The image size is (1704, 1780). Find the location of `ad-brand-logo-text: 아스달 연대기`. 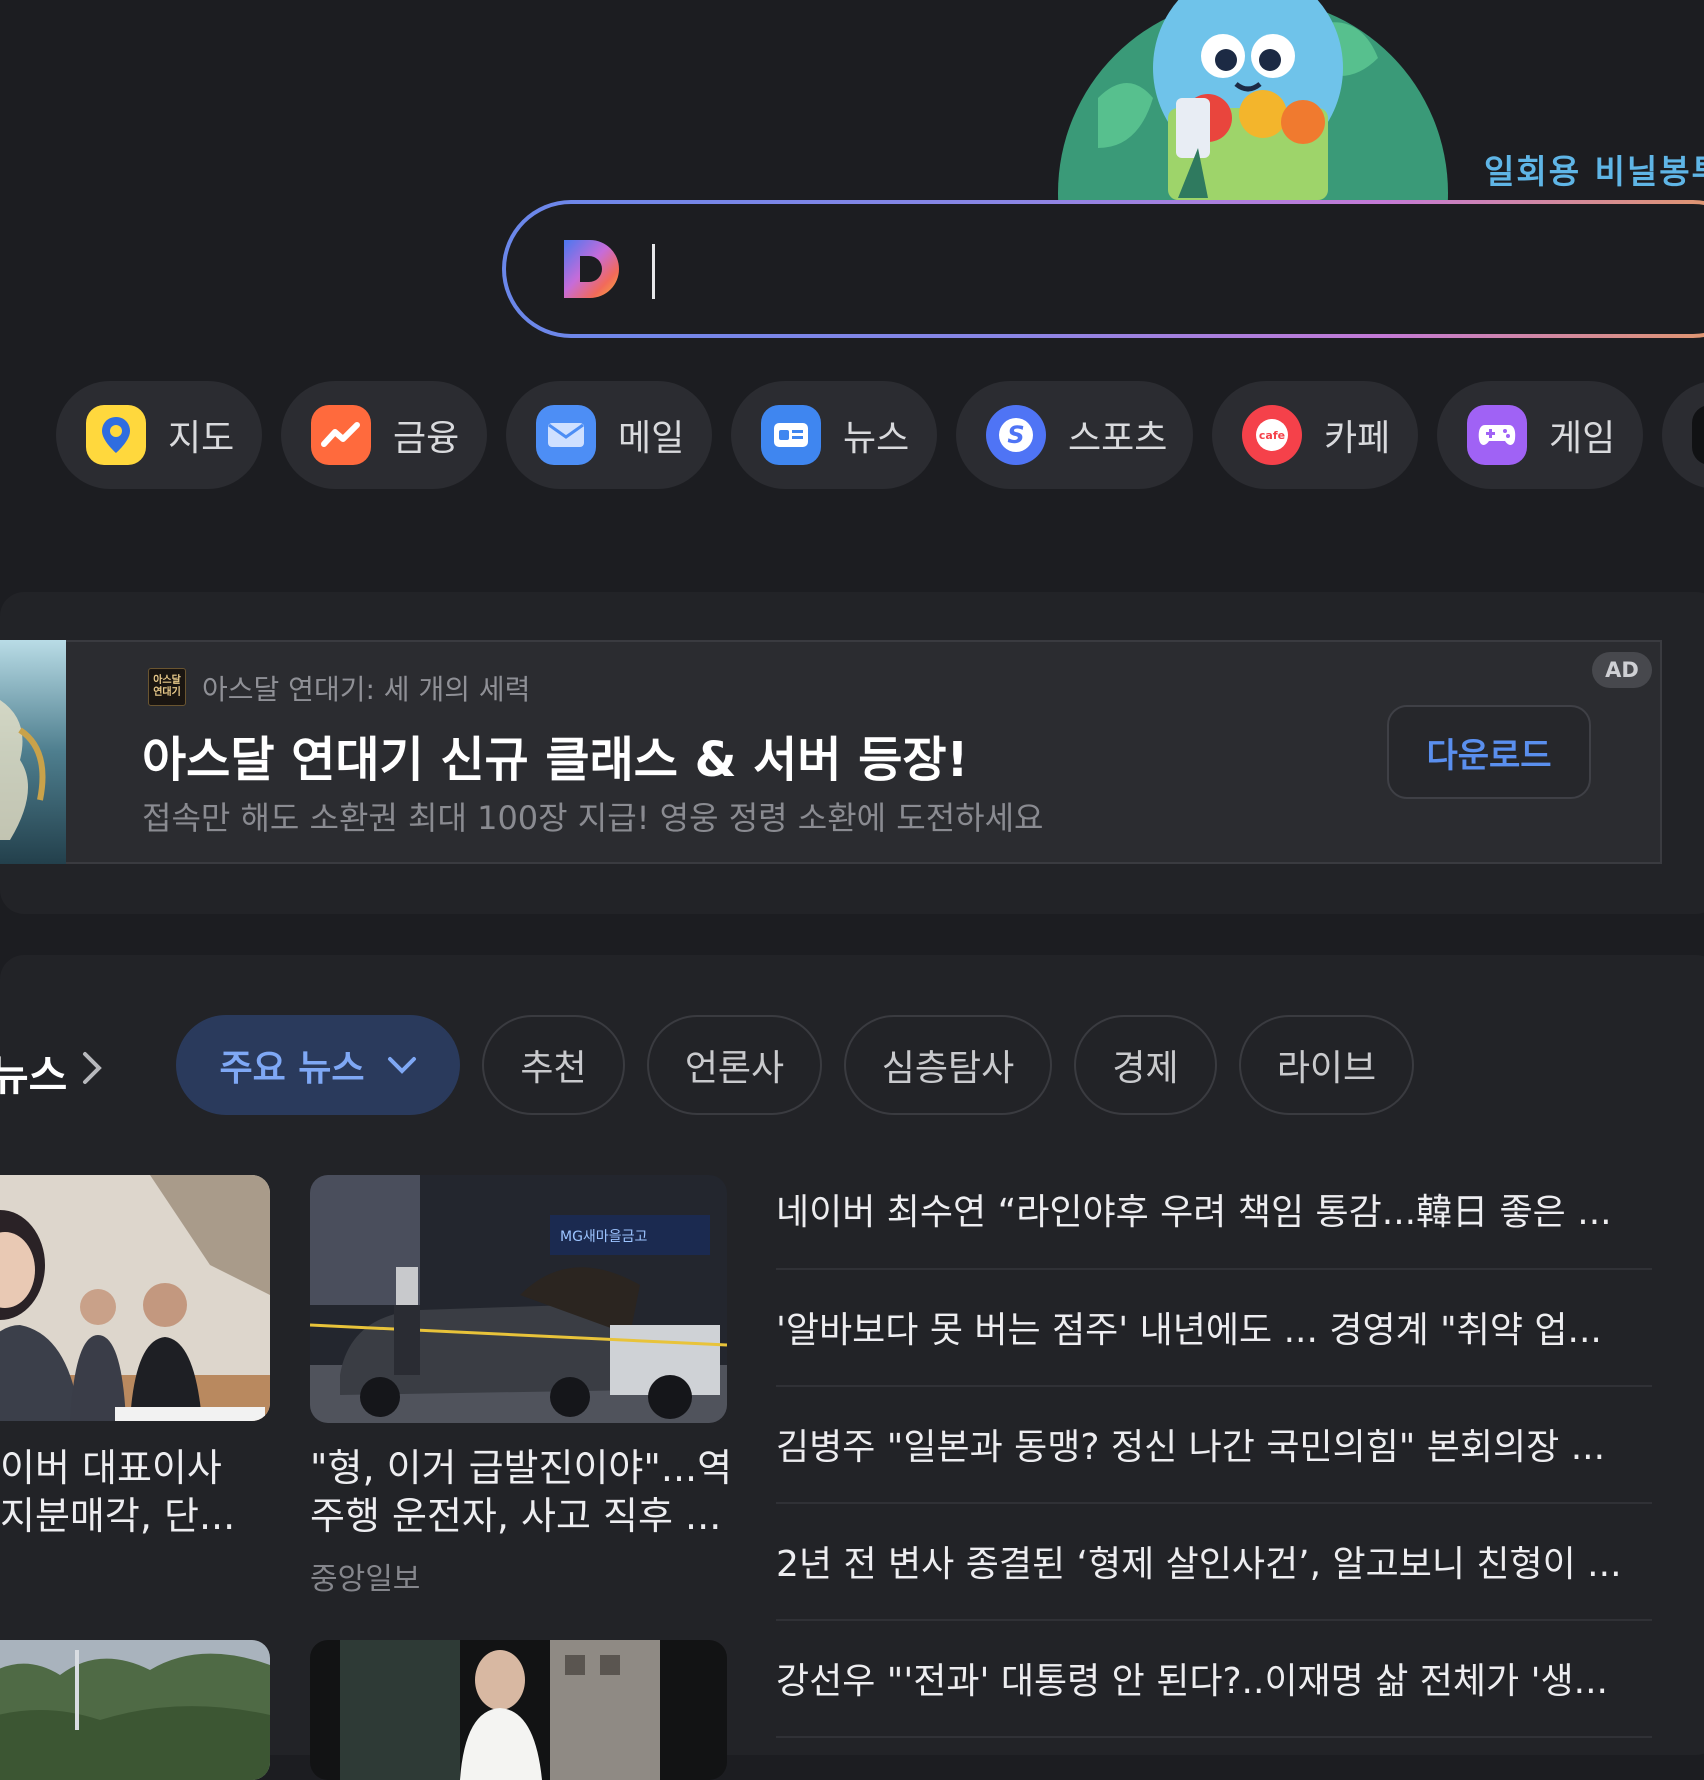

ad-brand-logo-text: 아스달 연대기 is located at coordinates (167, 686).